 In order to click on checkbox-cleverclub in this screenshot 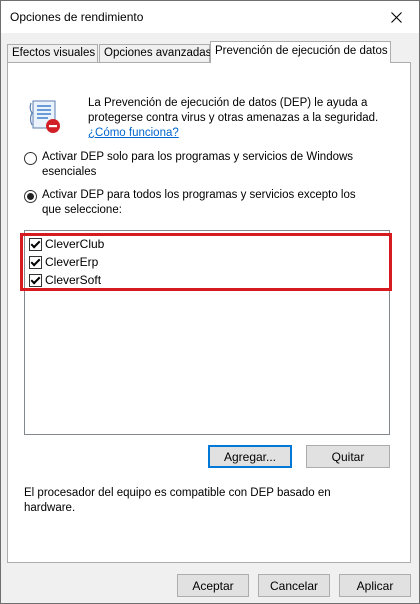, I will do `click(35, 244)`.